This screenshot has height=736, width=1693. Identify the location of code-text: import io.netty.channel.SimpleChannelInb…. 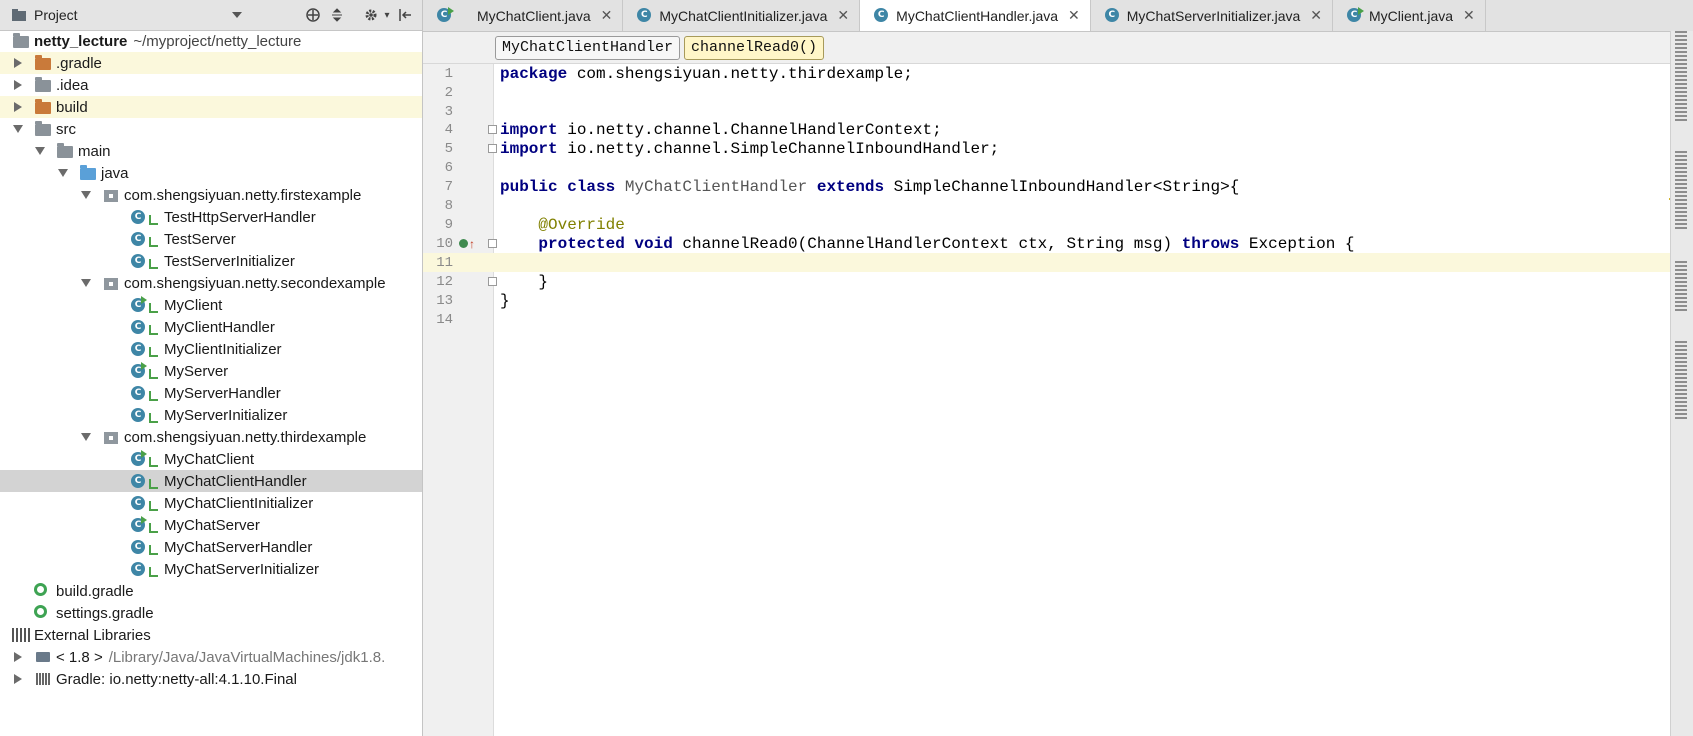
(749, 149).